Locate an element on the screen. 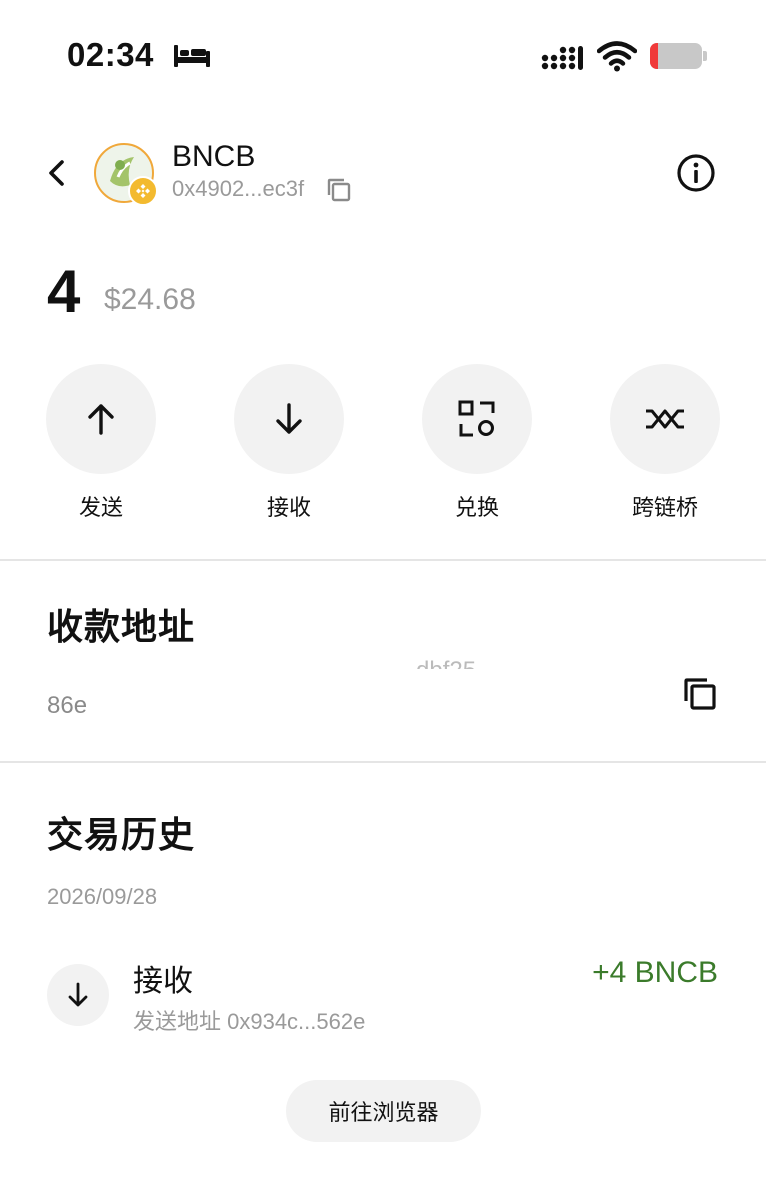 The height and width of the screenshot is (1200, 766). battery-indicator is located at coordinates (676, 56).